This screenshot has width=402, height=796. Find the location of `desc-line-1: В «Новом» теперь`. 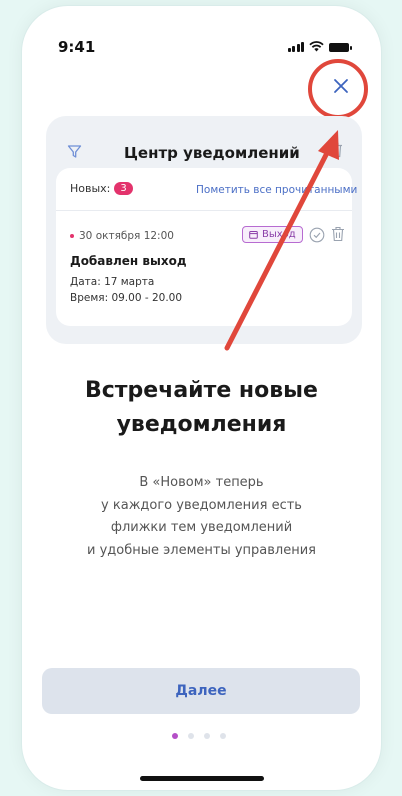

desc-line-1: В «Новом» теперь is located at coordinates (201, 482).